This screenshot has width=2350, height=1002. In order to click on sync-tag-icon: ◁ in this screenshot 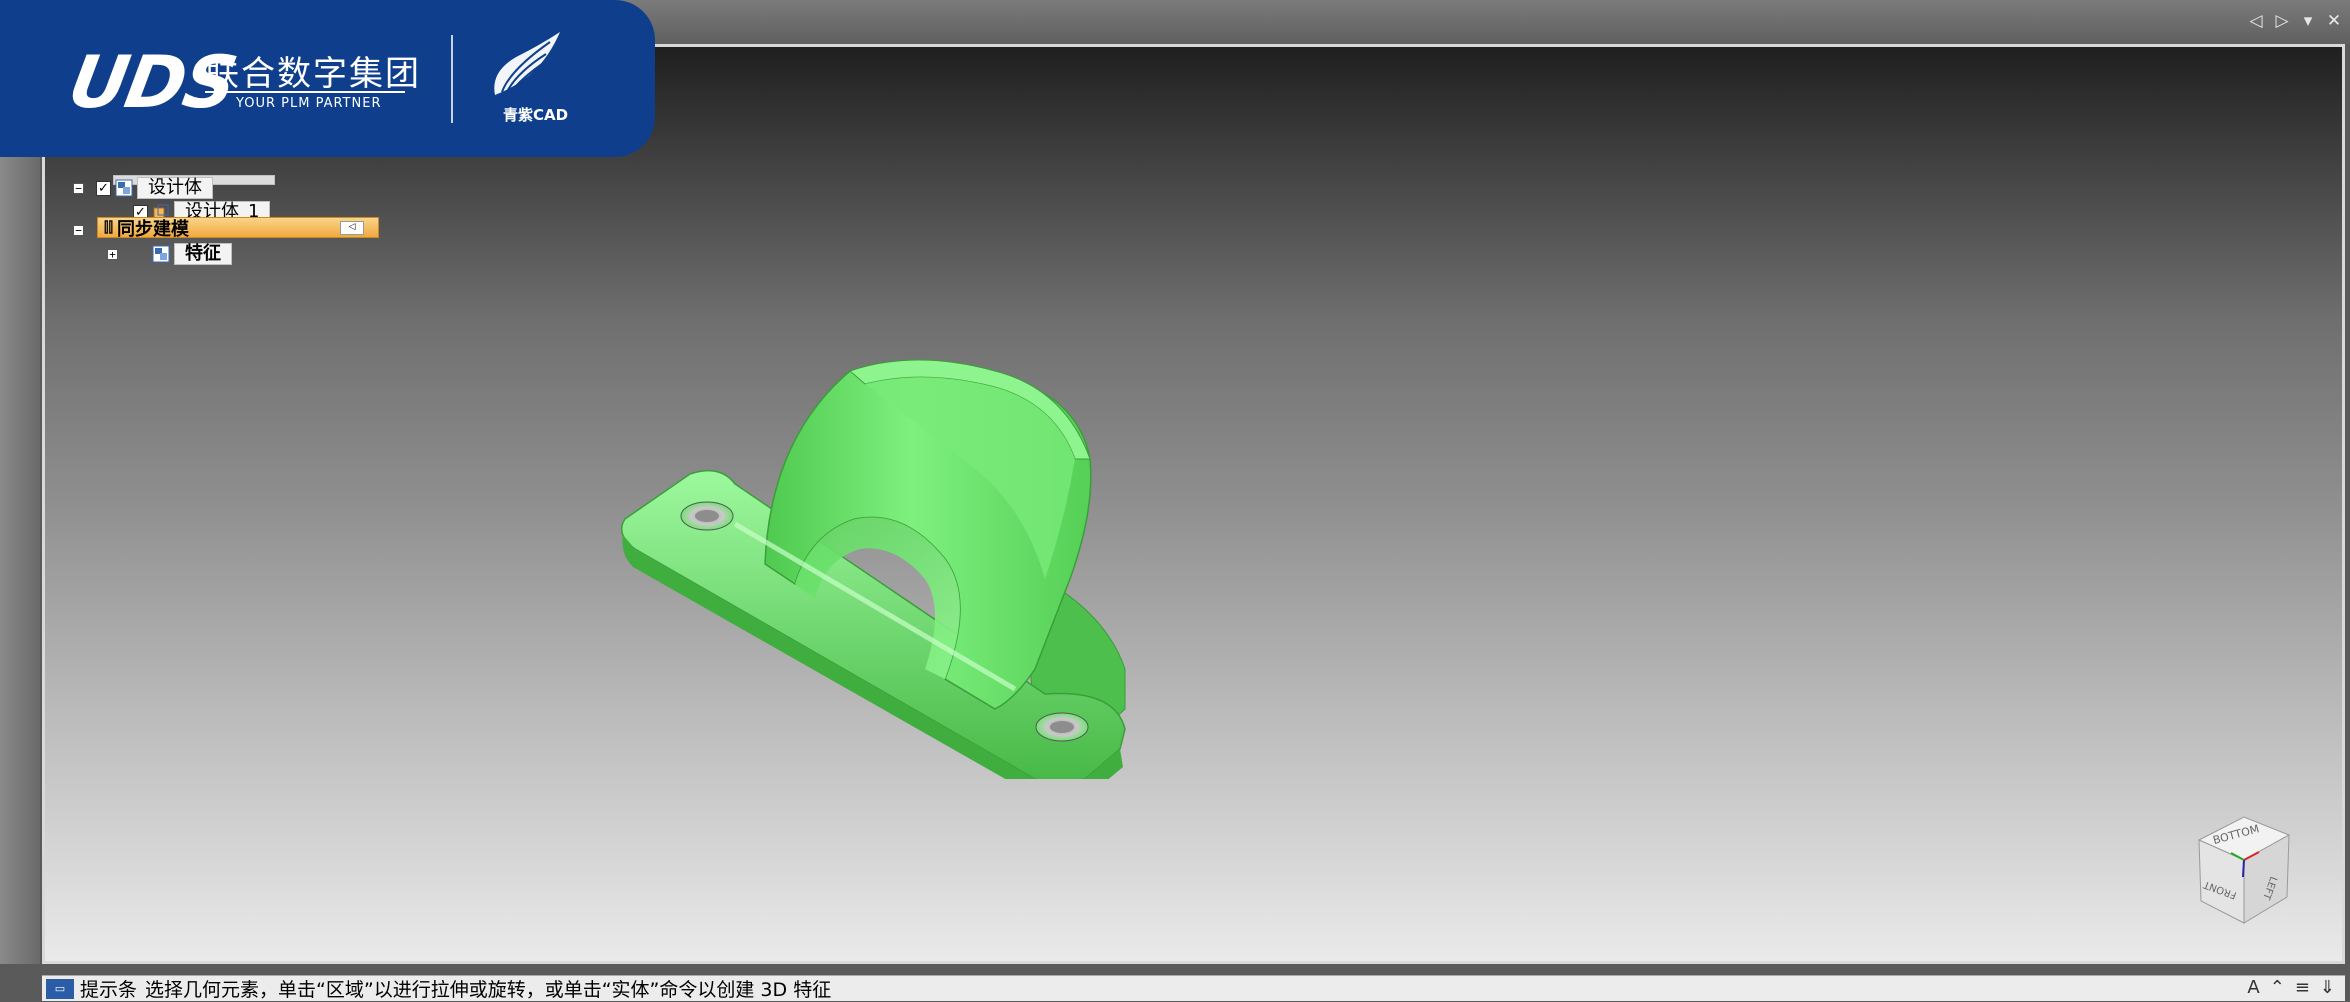, I will do `click(352, 228)`.